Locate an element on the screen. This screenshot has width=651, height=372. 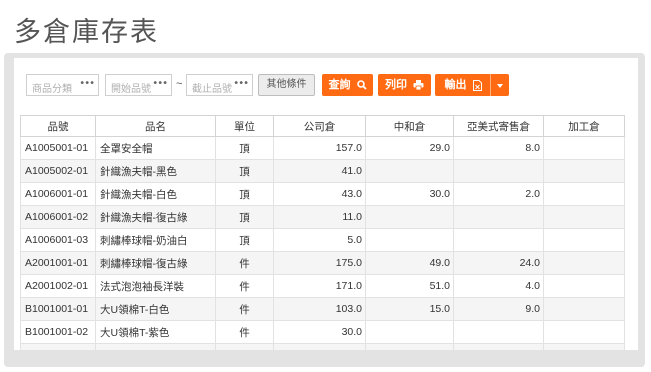
category-select: 商品分類 ••• is located at coordinates (62, 85).